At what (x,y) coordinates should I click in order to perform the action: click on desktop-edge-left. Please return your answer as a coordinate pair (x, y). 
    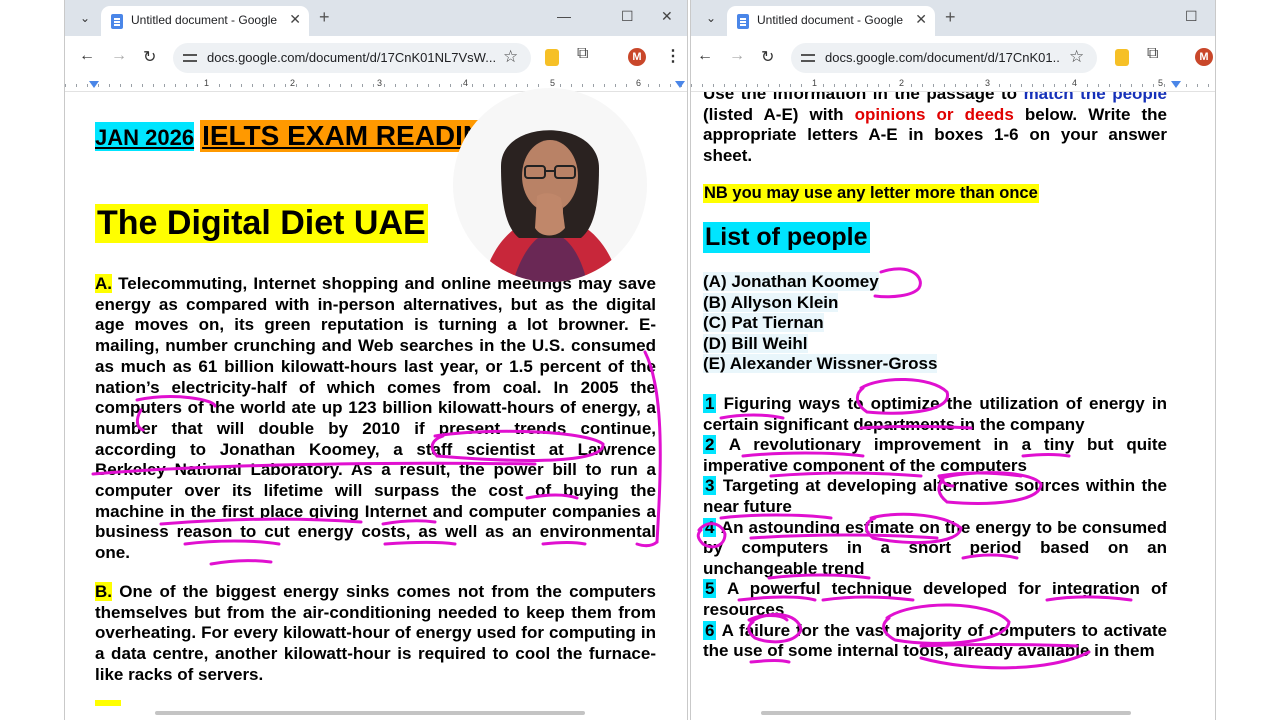
    Looking at the image, I should click on (32, 360).